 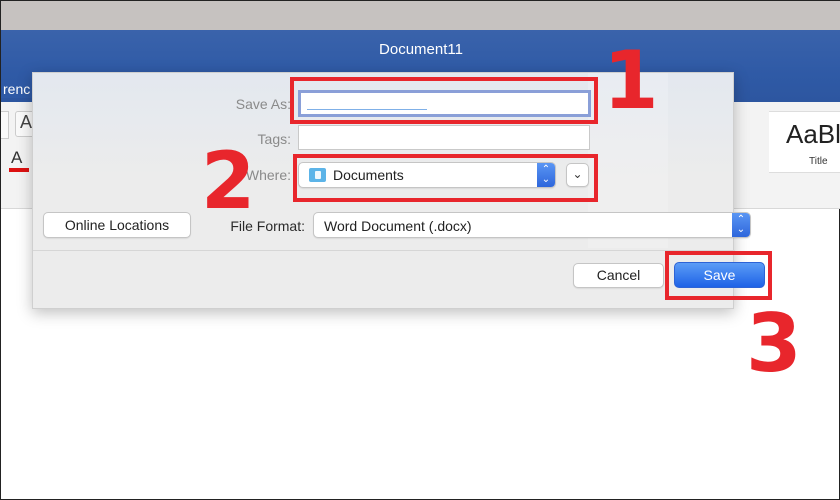 What do you see at coordinates (532, 225) in the screenshot?
I see `file-format-select: Word Document (.docx) ⌃ ⌄` at bounding box center [532, 225].